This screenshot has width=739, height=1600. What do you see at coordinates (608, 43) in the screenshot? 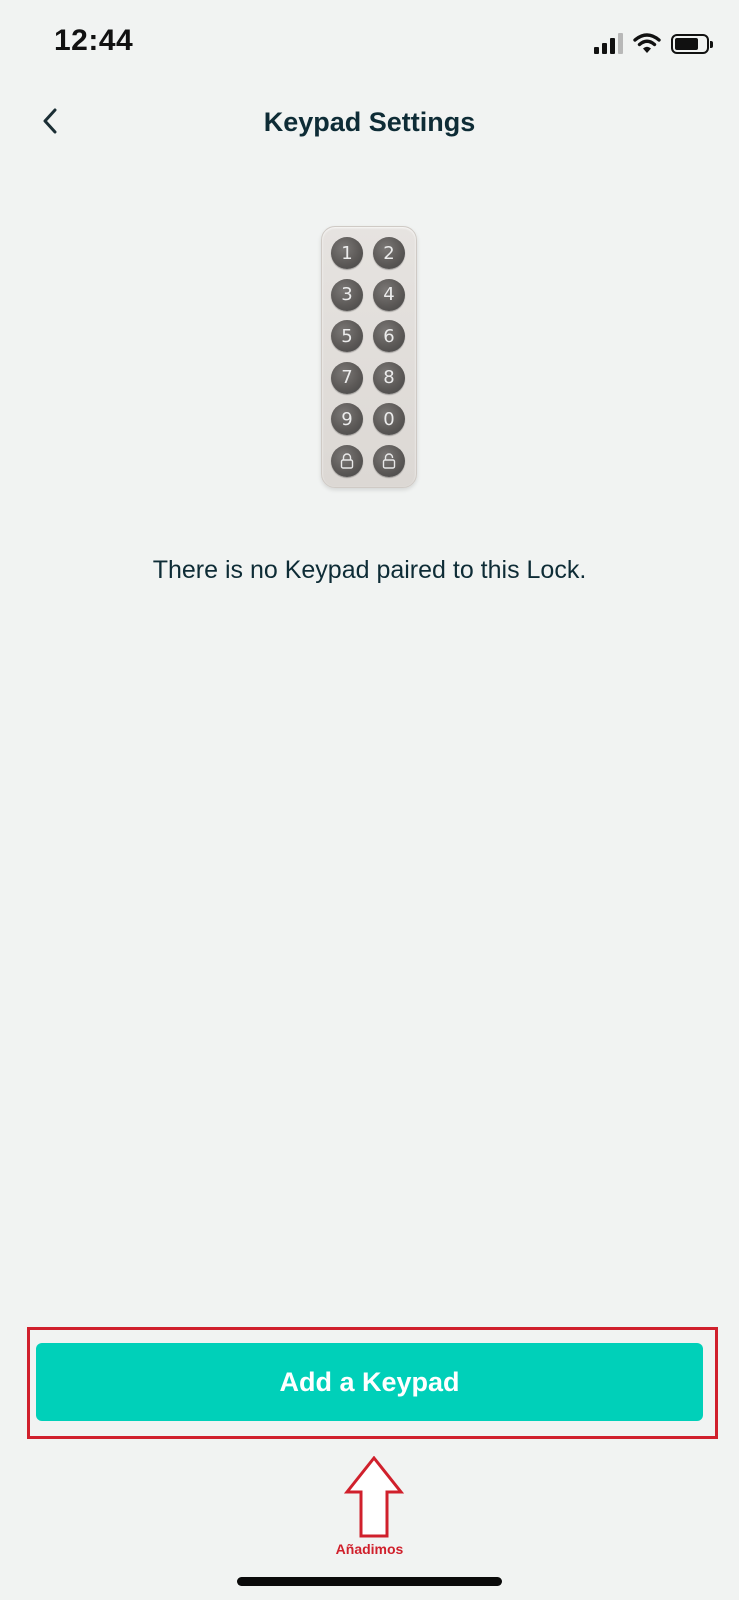
I see `cellular-signal-icon` at bounding box center [608, 43].